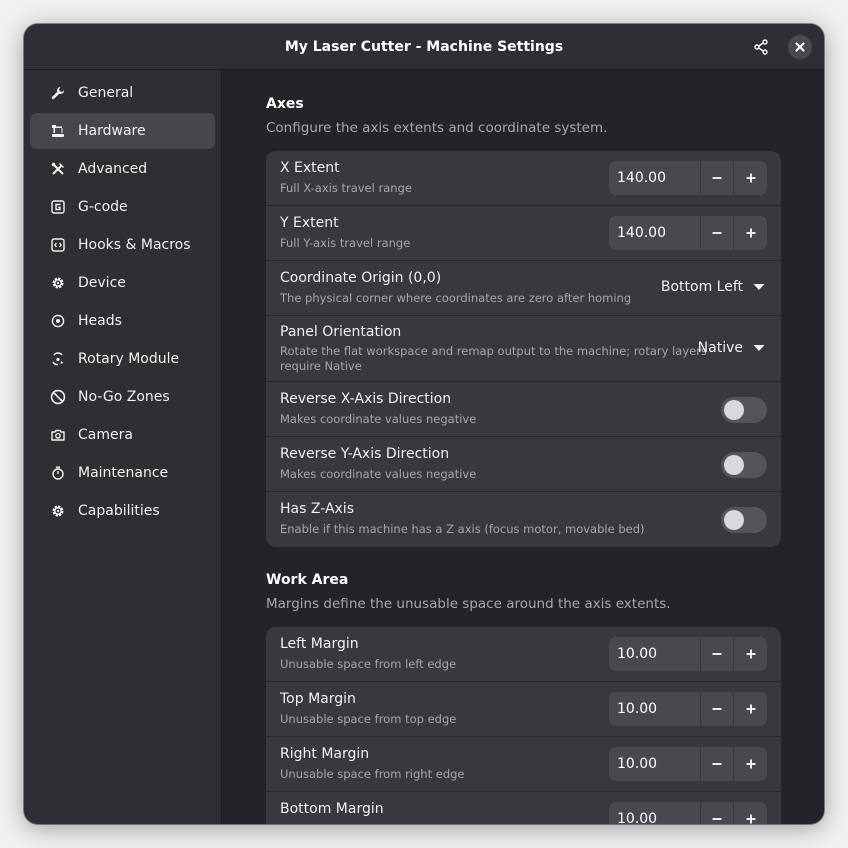 This screenshot has height=848, width=848. I want to click on code-icon, so click(58, 245).